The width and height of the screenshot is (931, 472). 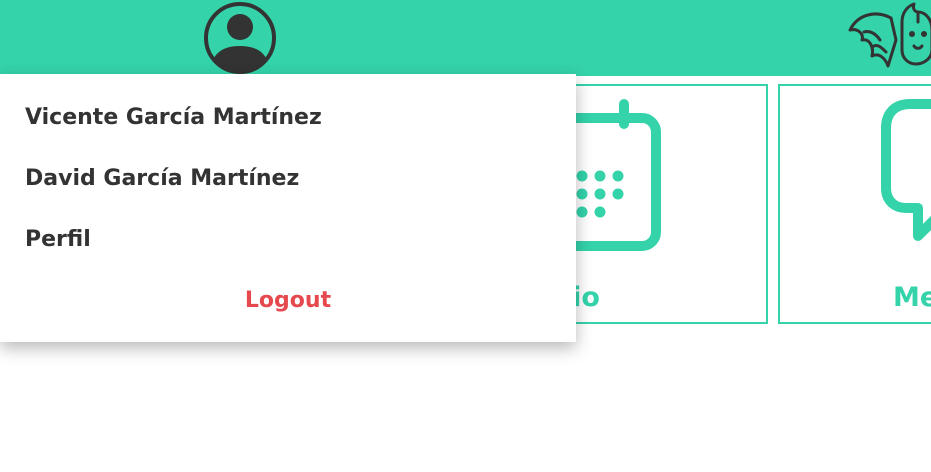 I want to click on user-avatar-icon, so click(x=240, y=38).